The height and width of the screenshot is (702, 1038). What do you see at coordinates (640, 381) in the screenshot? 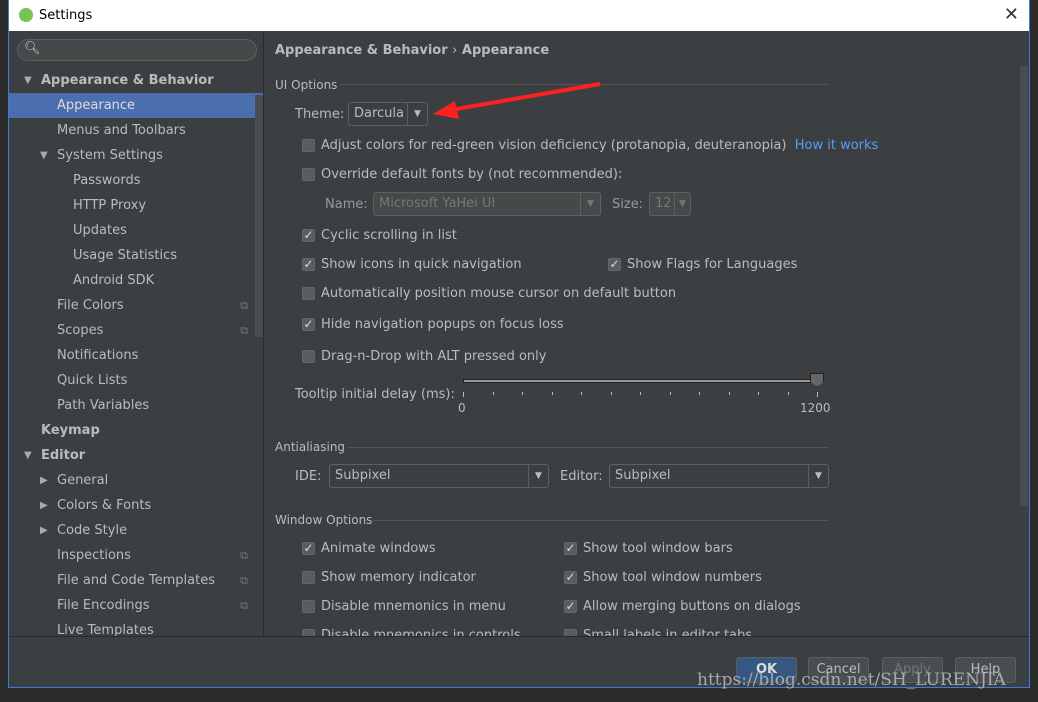
I see `tooltip-delay-slider` at bounding box center [640, 381].